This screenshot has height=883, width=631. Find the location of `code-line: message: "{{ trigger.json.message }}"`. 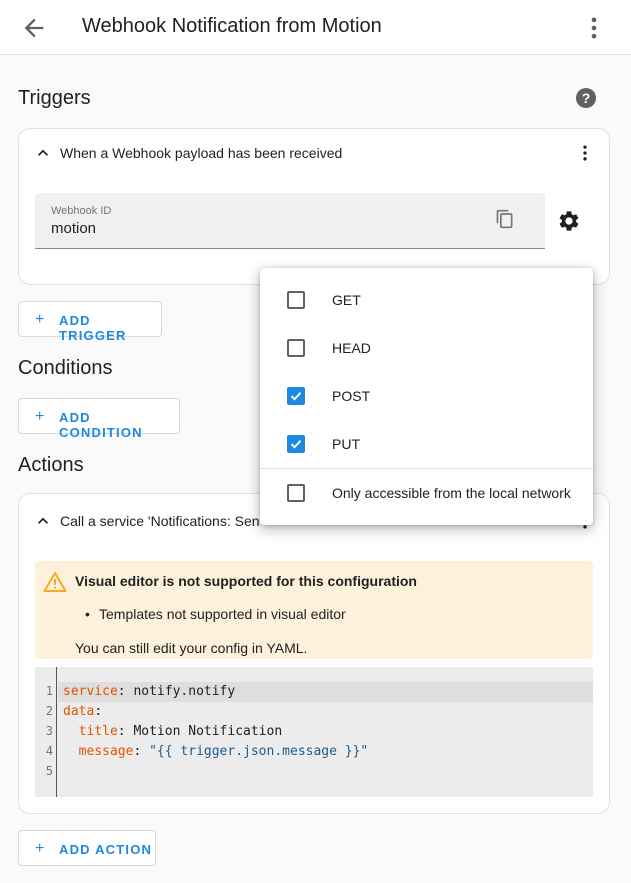

code-line: message: "{{ trigger.json.message }}" is located at coordinates (216, 751).